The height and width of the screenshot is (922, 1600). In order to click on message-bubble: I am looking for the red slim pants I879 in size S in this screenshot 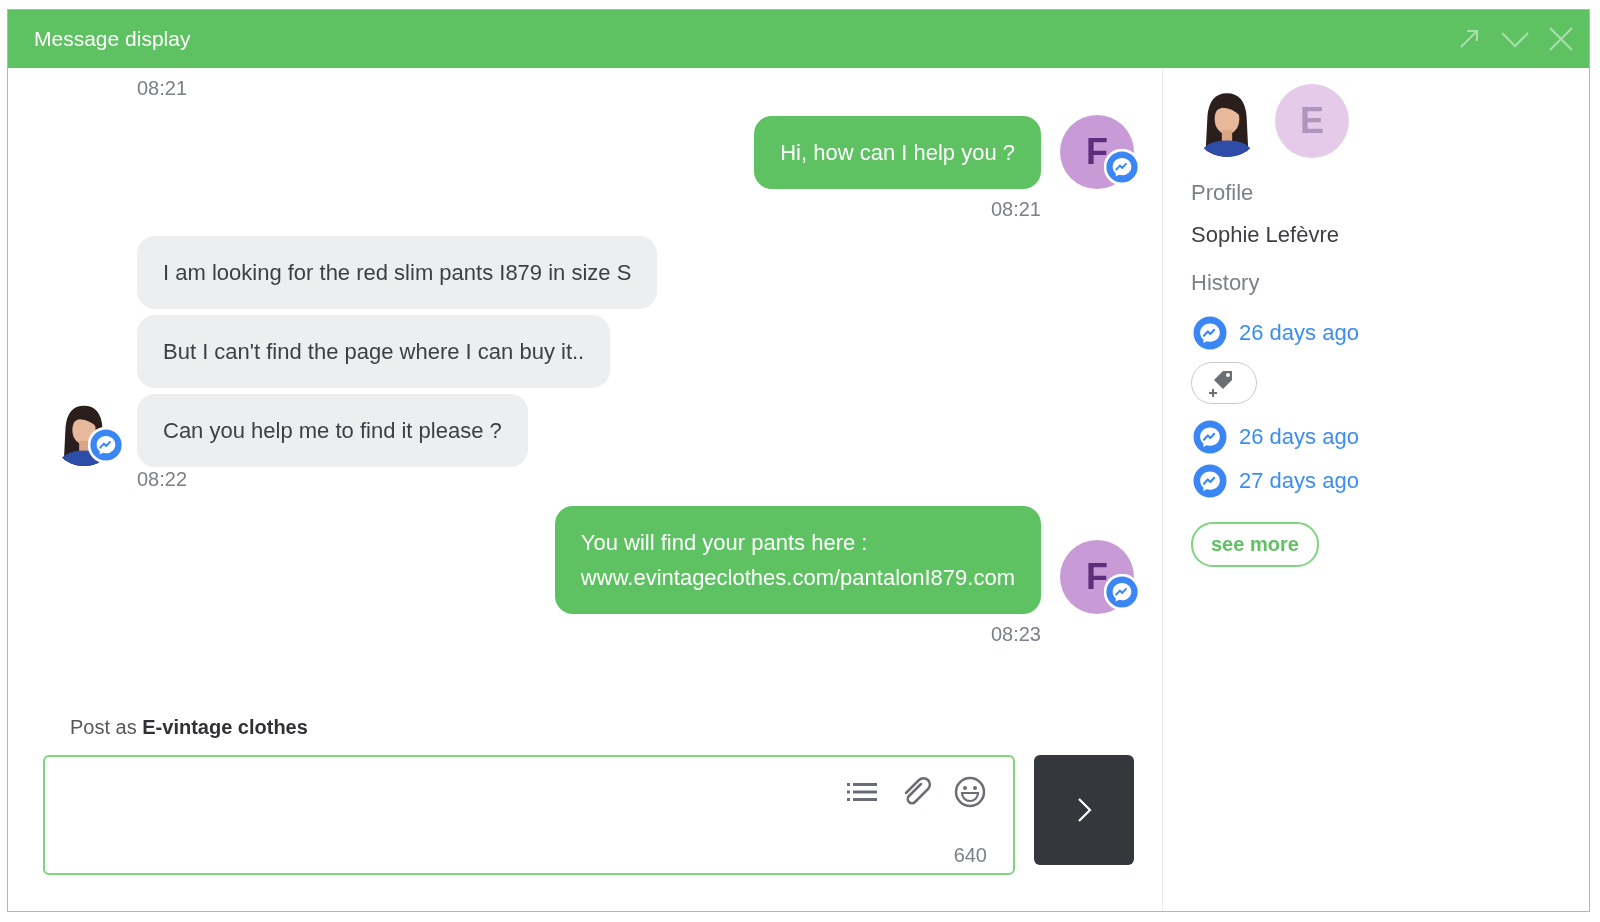, I will do `click(397, 272)`.